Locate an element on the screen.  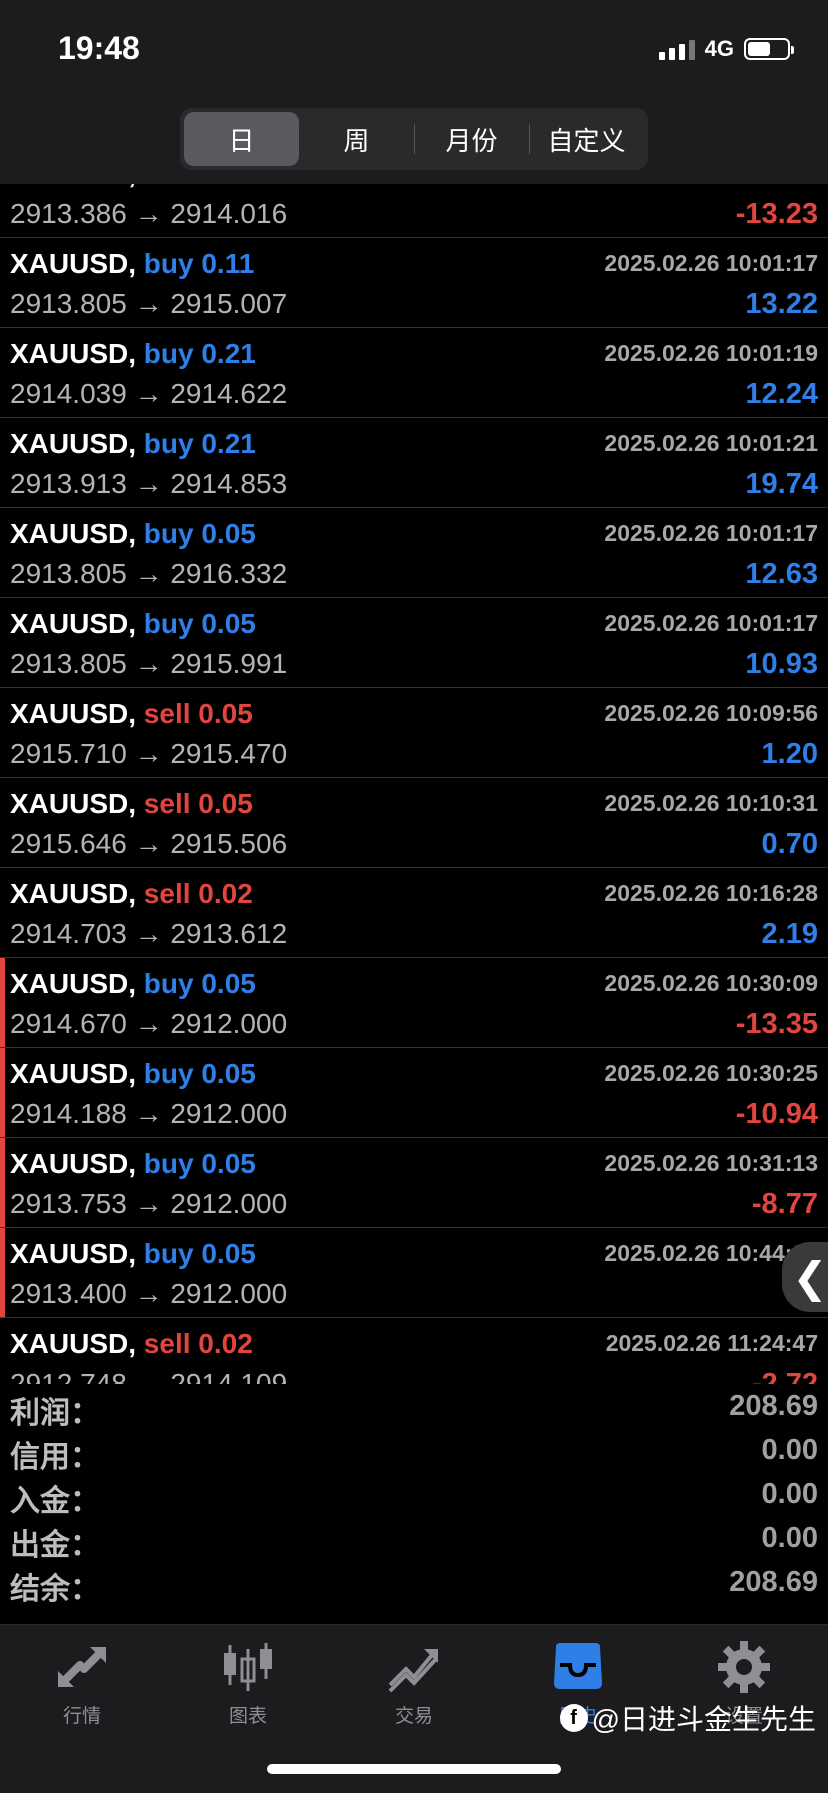
status-time: 19:48 is located at coordinates (99, 48).